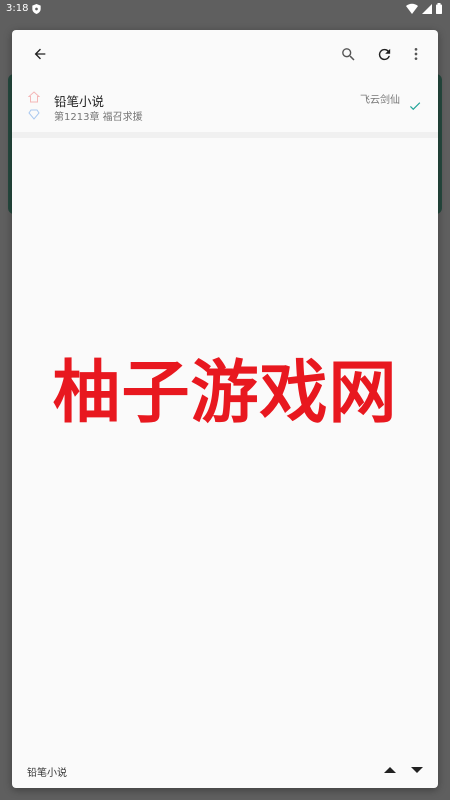  Describe the element at coordinates (36, 9) in the screenshot. I see `shield-icon` at that location.